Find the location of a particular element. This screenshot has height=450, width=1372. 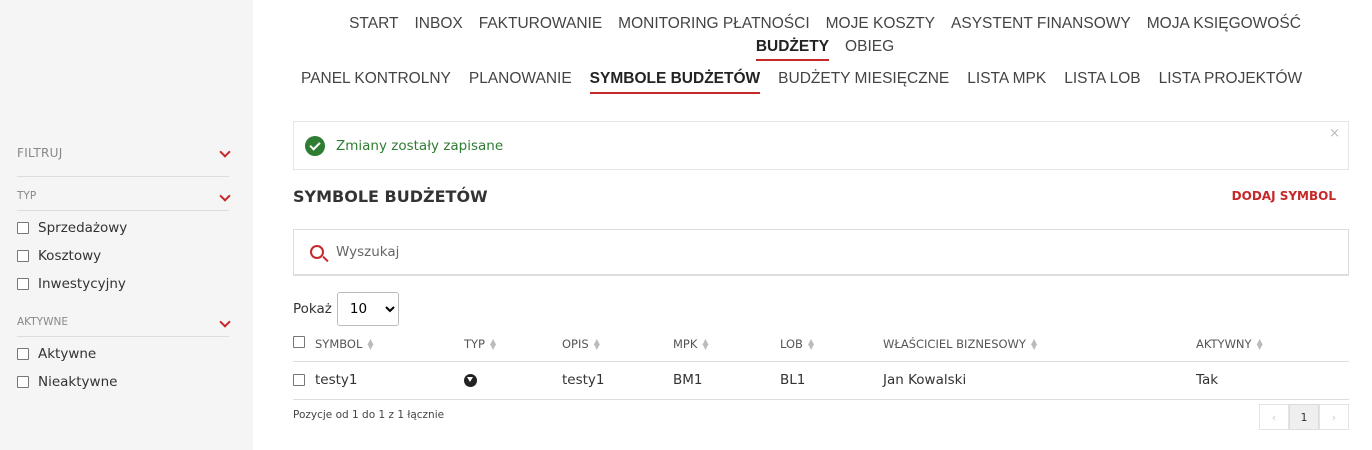

column-label: WŁAŚCICIEL BIZNESOWY is located at coordinates (954, 344).